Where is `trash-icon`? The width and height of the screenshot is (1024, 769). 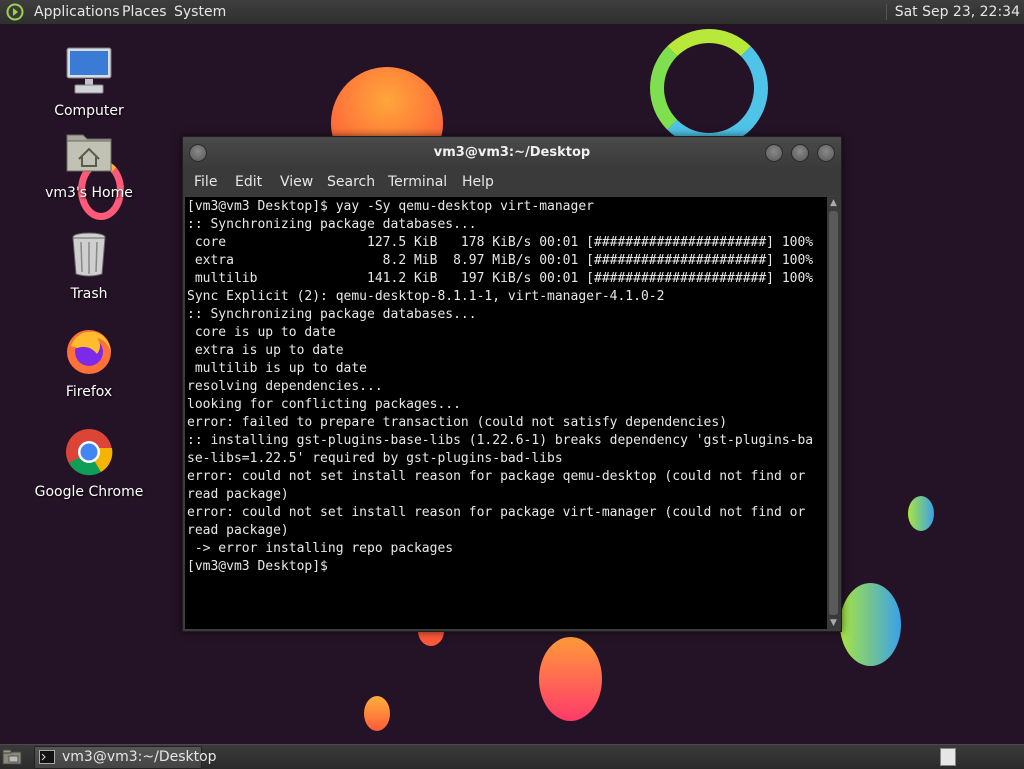
trash-icon is located at coordinates (89, 254).